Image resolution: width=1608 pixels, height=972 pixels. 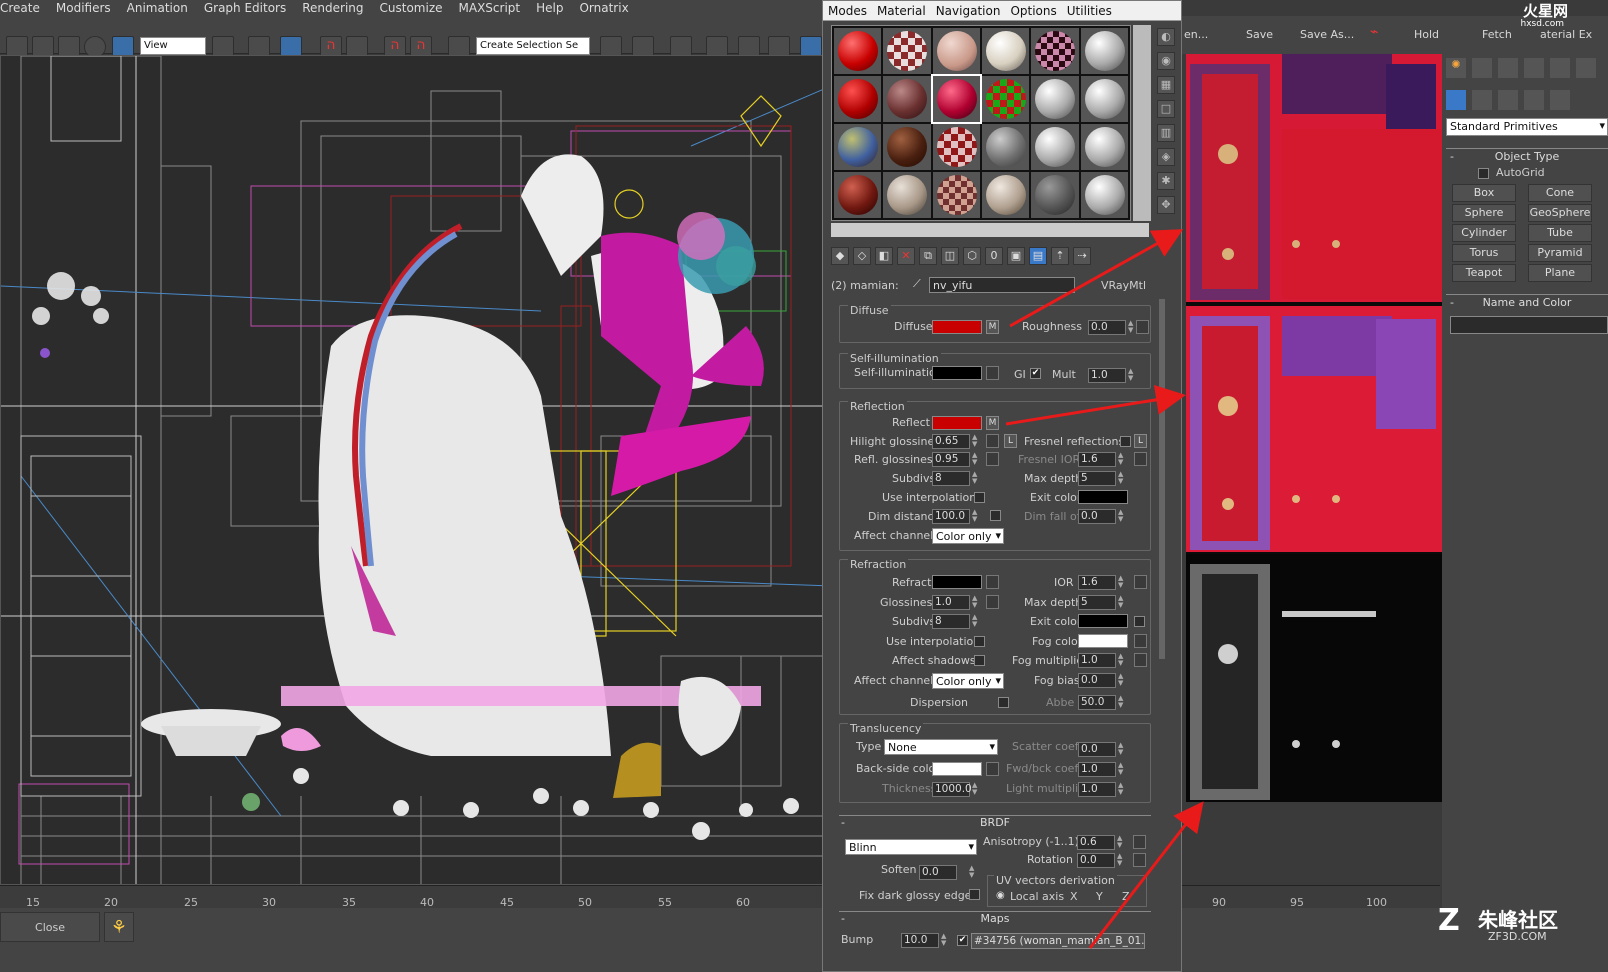 I want to click on diffuse-map-button: M, so click(x=992, y=327).